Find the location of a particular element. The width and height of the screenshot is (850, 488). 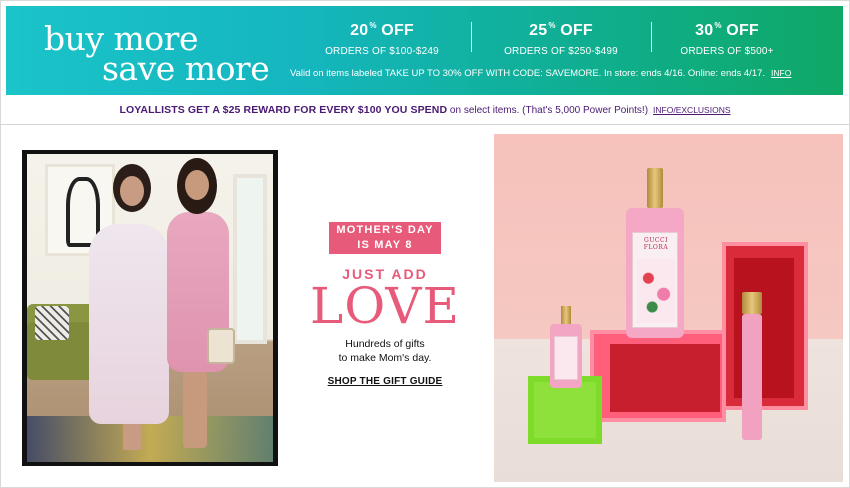

shop-gift-guide-link: SHOP THE GIFT GUIDE is located at coordinates (385, 381).